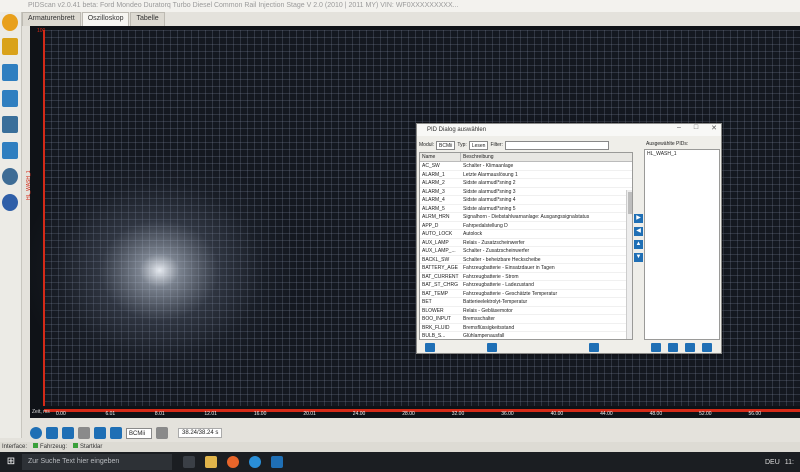  Describe the element at coordinates (526, 234) in the screenshot. I see `pid-row: AUTO_LOCK Autolock` at that location.